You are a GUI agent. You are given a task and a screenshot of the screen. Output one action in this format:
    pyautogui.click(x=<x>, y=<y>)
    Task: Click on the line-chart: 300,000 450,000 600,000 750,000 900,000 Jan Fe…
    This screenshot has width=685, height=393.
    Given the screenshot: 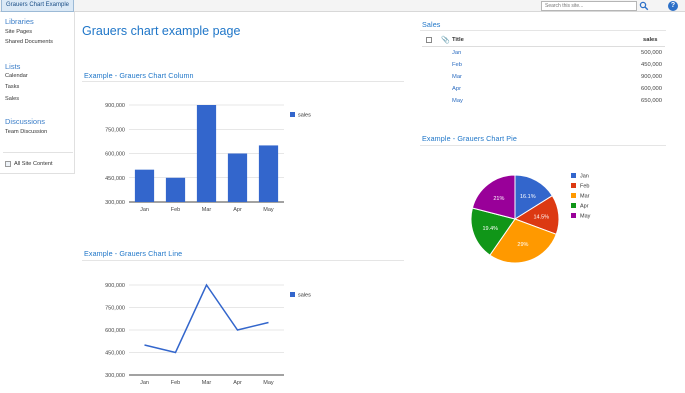 What is the action you would take?
    pyautogui.click(x=208, y=334)
    